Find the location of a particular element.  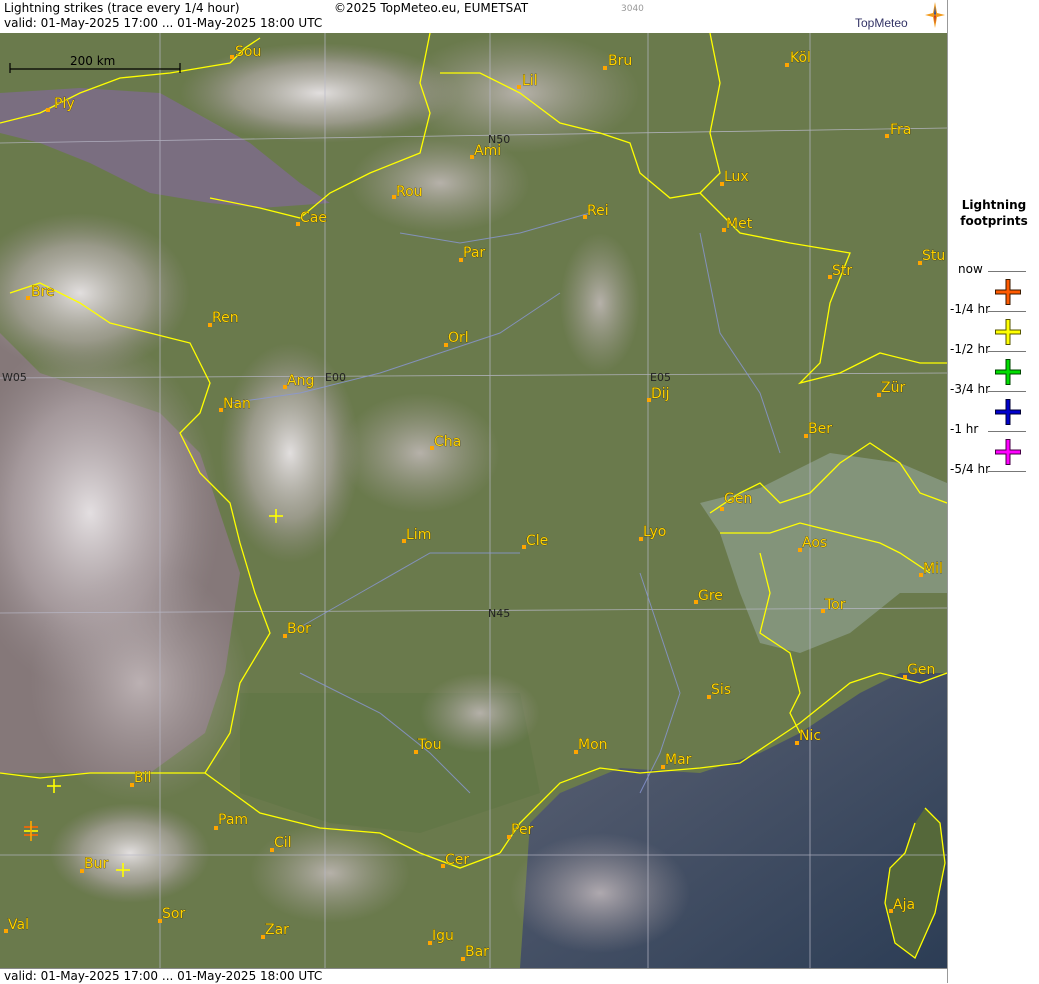

city-lim: Lim is located at coordinates (417, 535).